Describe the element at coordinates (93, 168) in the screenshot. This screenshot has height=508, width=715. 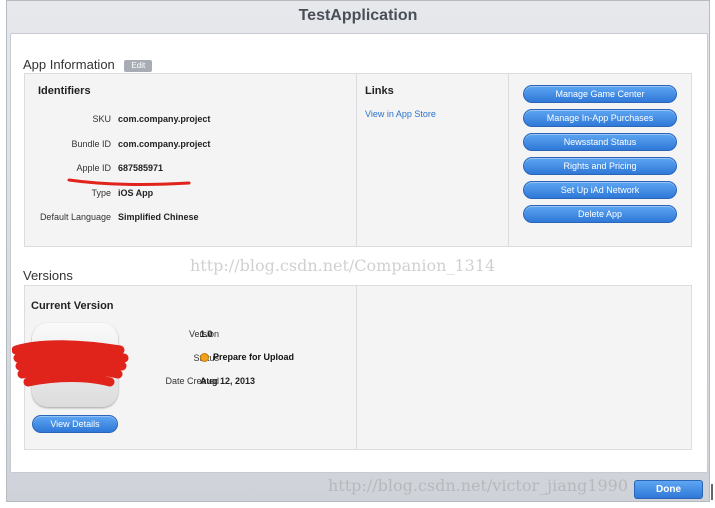
I see `apple-id-label: Apple ID` at that location.